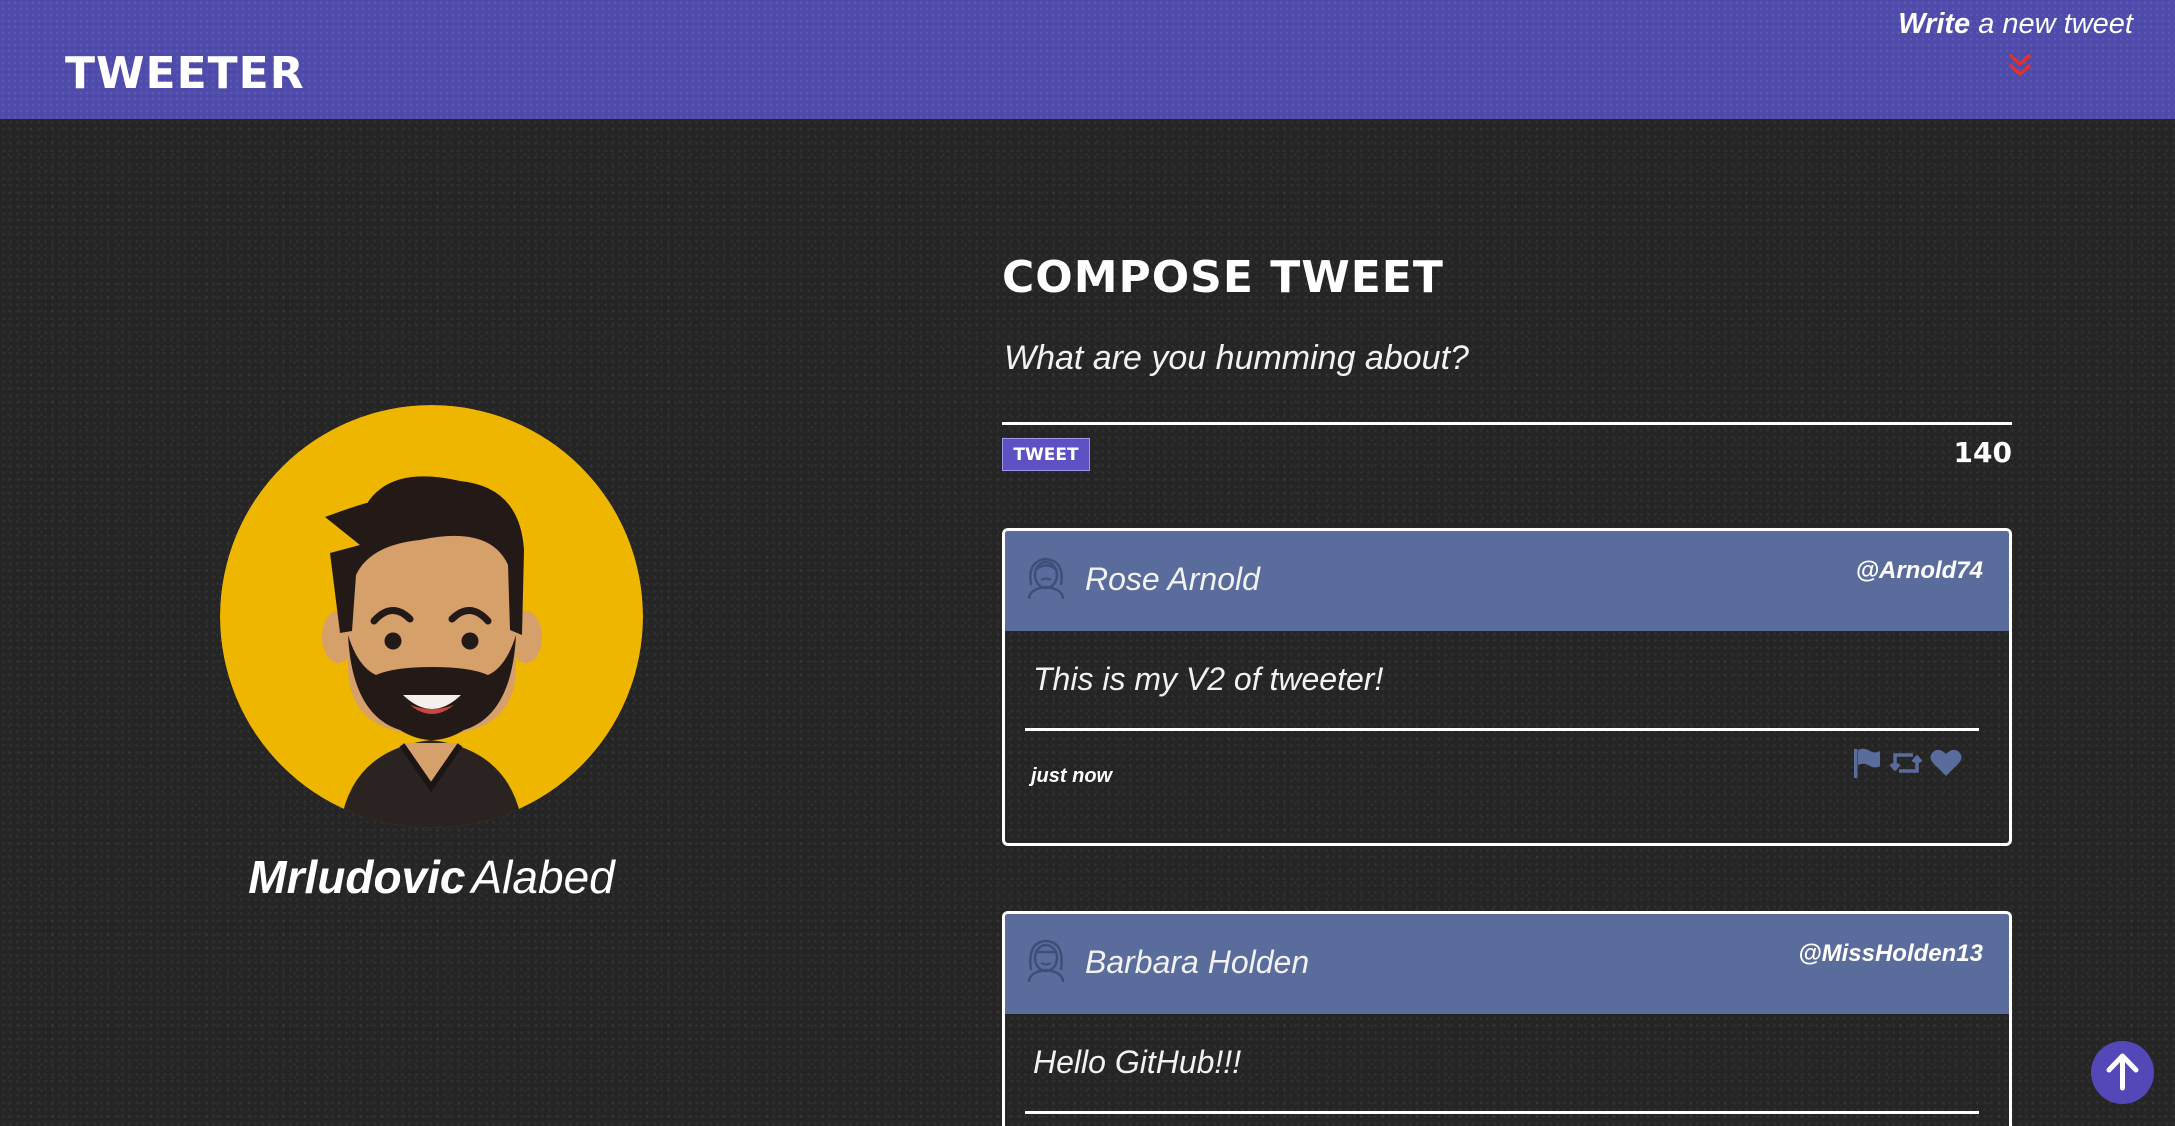 This screenshot has width=2175, height=1126. I want to click on compose-title: COMPOSE TWEET, so click(1223, 277).